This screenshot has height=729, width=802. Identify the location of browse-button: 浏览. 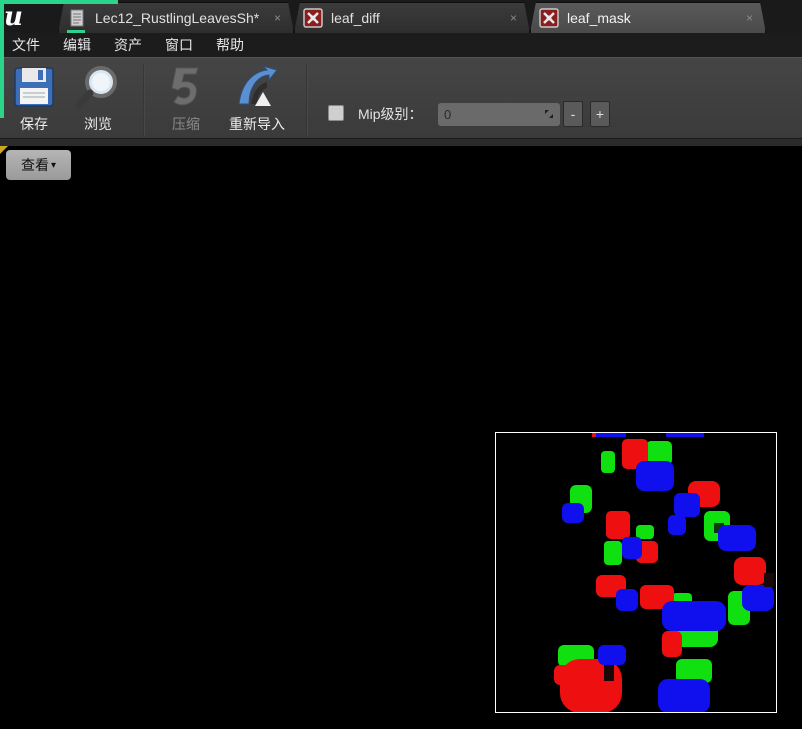
(98, 101).